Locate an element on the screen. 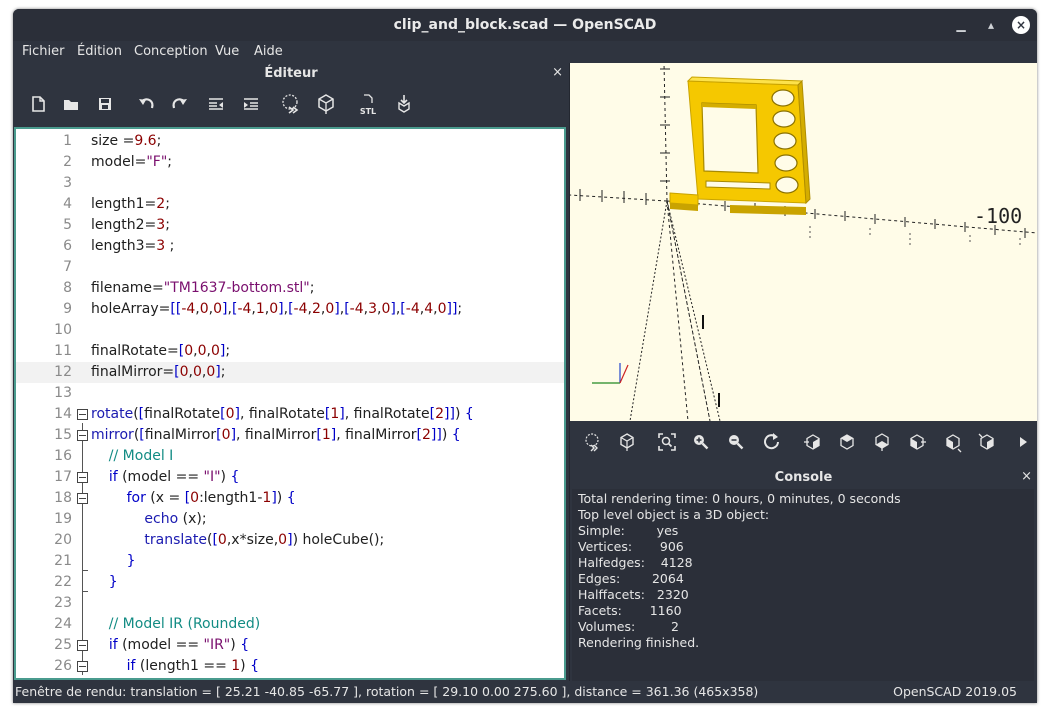  zoom-out-icon is located at coordinates (736, 442).